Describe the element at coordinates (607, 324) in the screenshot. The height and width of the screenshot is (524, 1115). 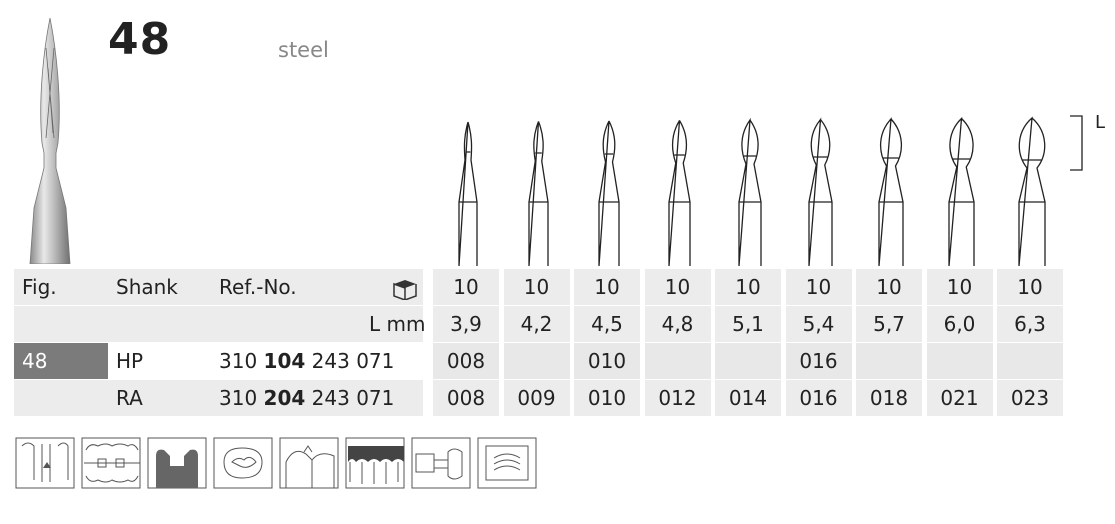
I see `length-cell: 4,5` at that location.